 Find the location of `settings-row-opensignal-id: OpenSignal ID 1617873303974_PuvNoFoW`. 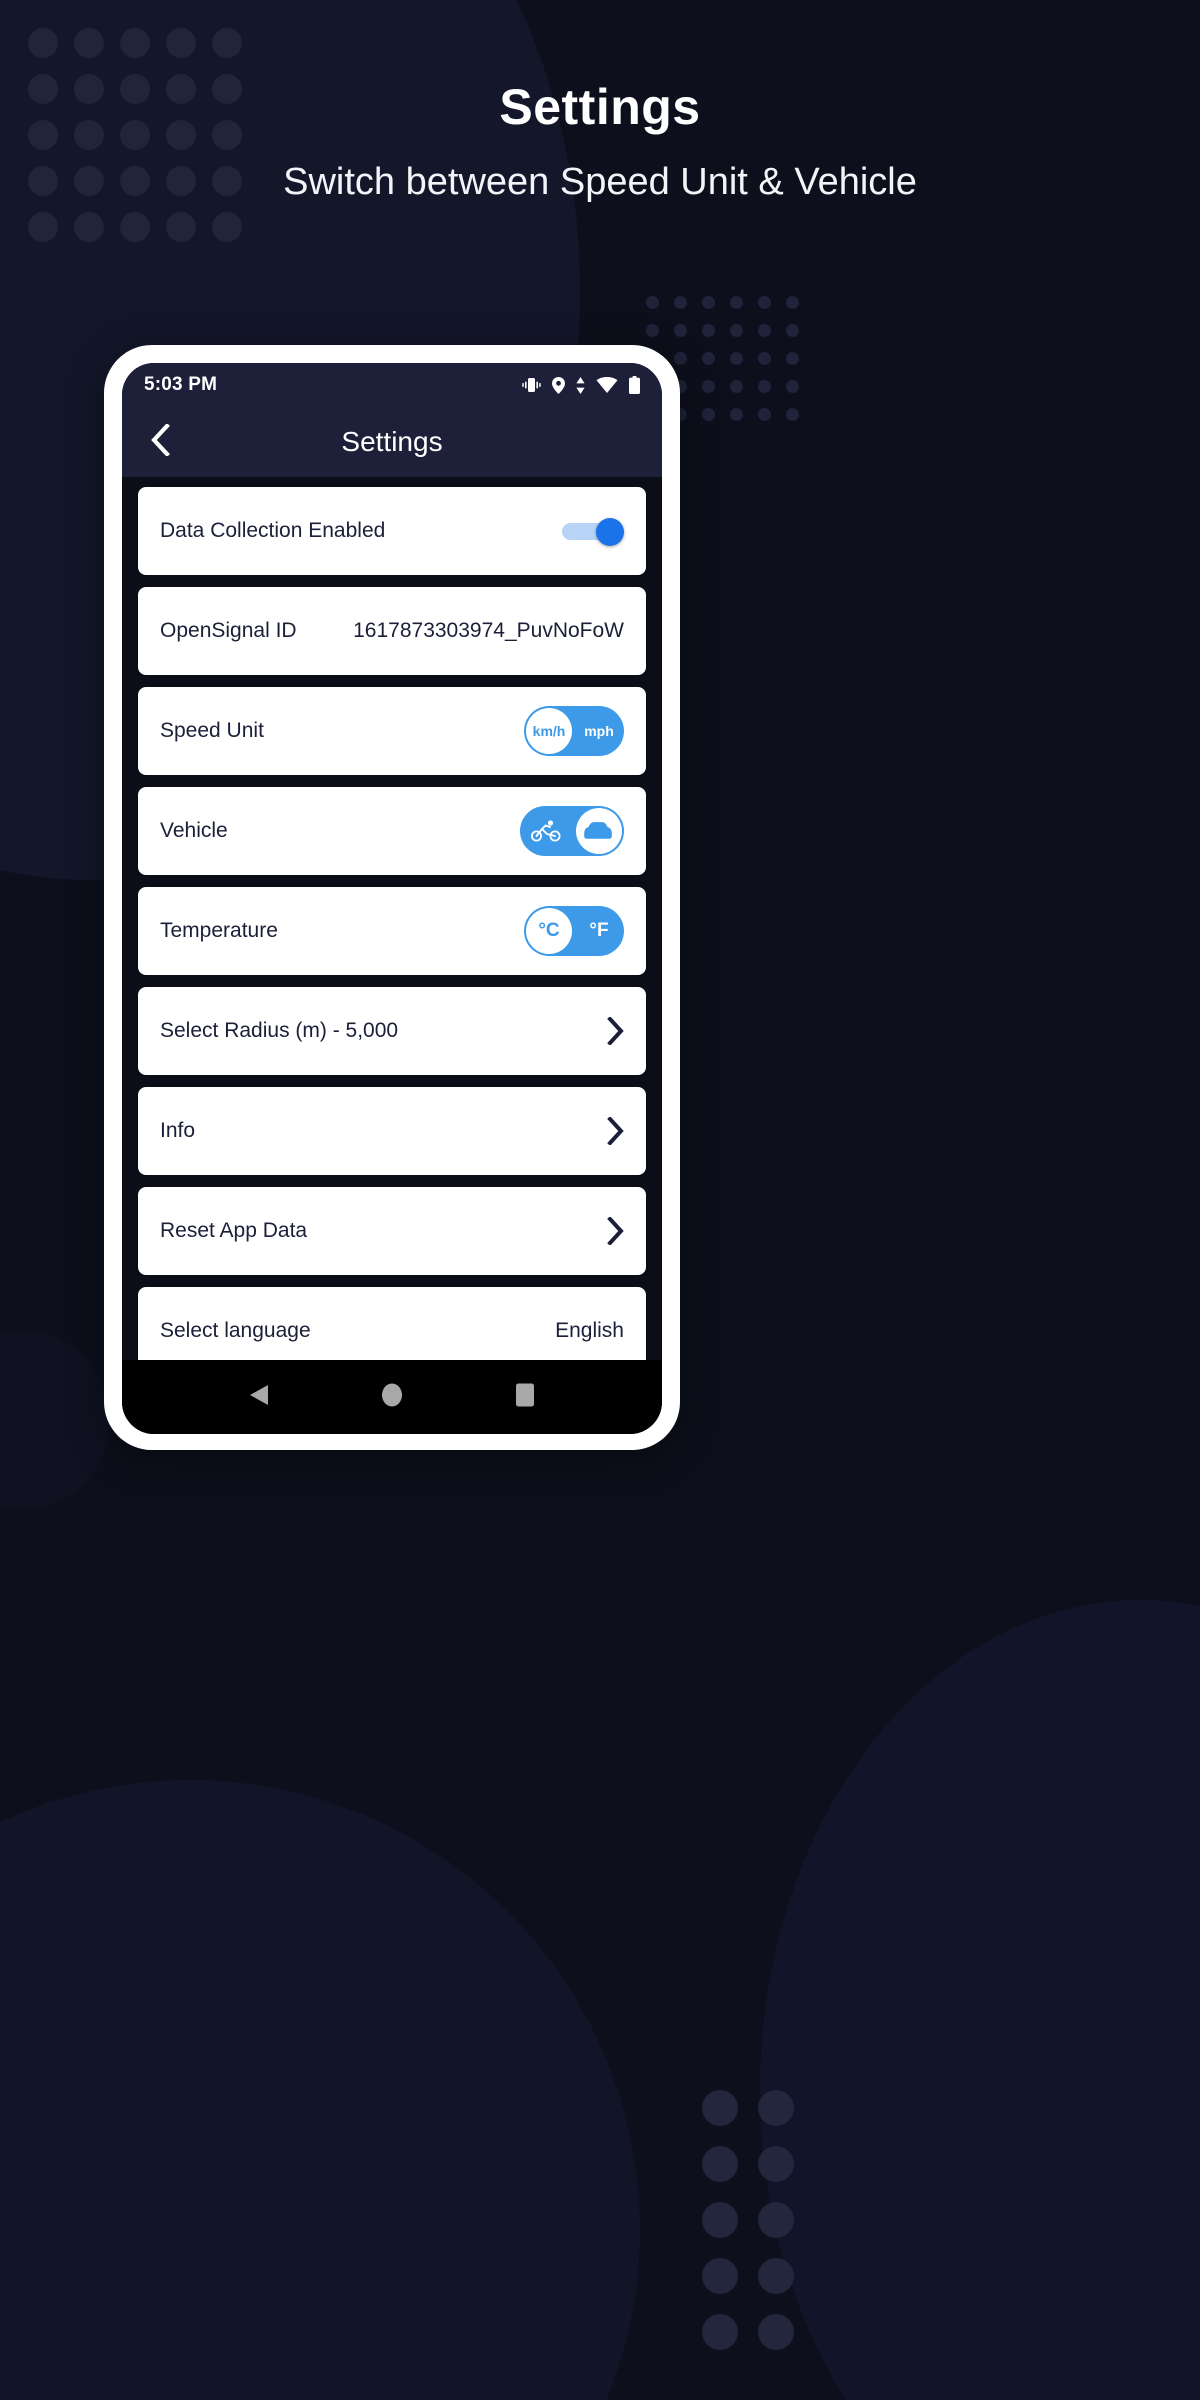

settings-row-opensignal-id: OpenSignal ID 1617873303974_PuvNoFoW is located at coordinates (392, 631).